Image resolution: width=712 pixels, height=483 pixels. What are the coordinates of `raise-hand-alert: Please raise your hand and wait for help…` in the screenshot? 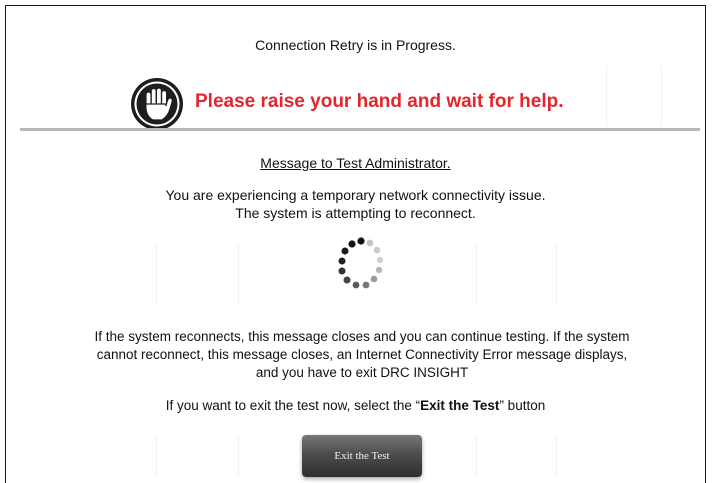 It's located at (355, 100).